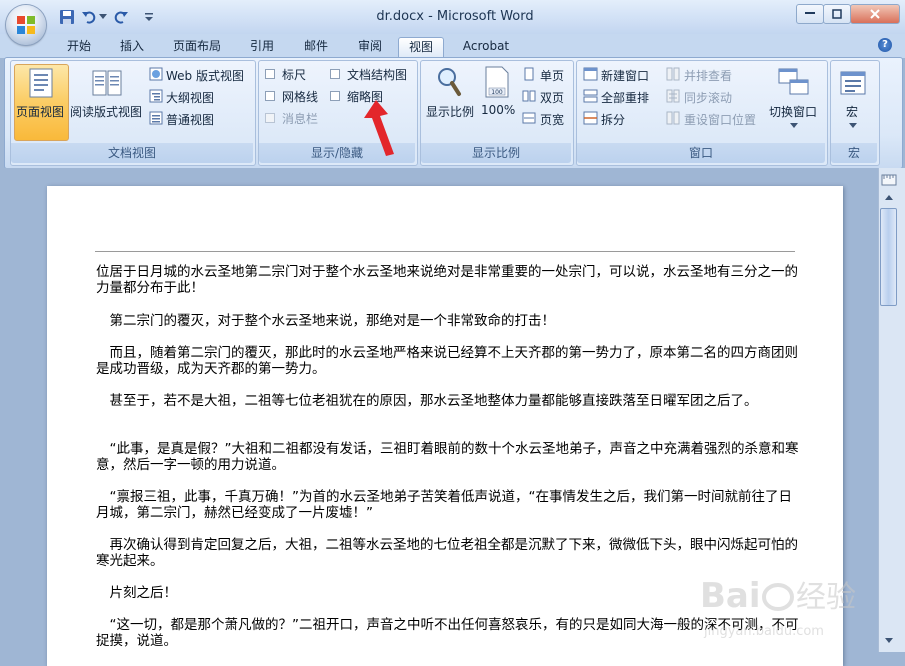  I want to click on office-logo-icon, so click(26, 25).